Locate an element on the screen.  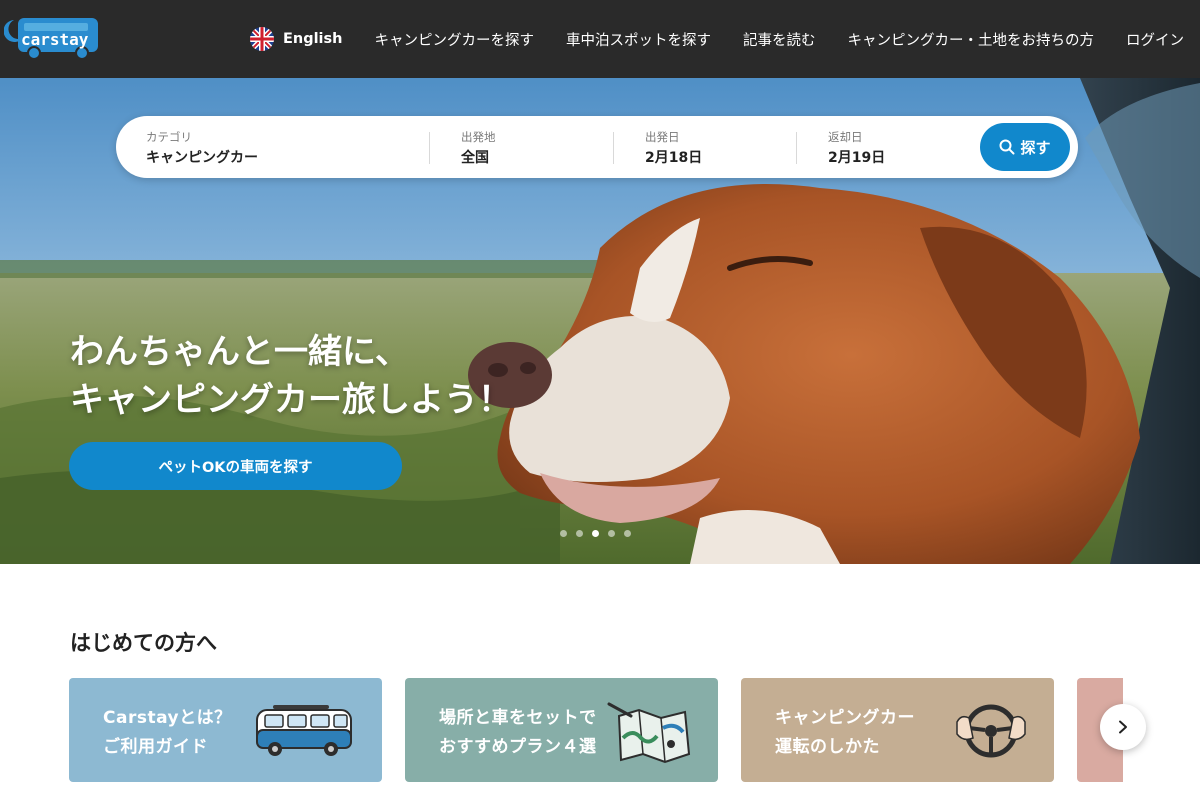
nav-find-carstay-spot: 車中泊スポットを探す is located at coordinates (638, 39).